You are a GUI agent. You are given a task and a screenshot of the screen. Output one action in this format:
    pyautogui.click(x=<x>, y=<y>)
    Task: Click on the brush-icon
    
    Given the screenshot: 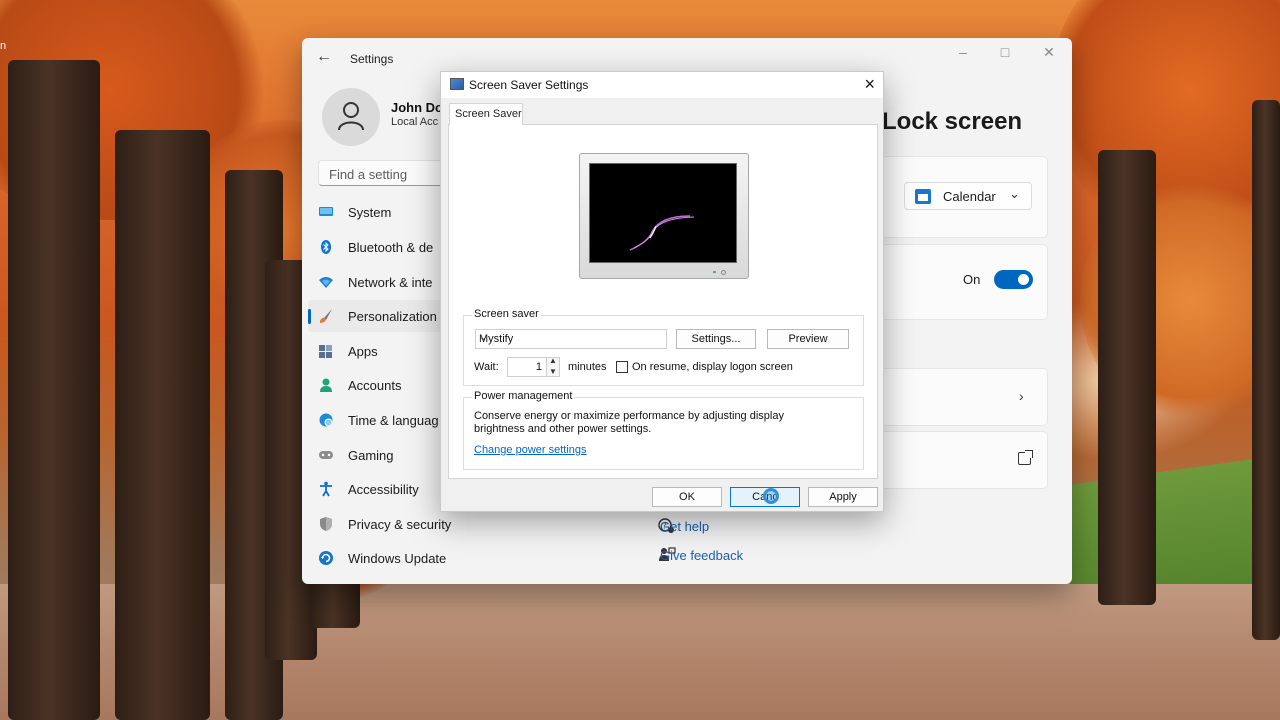 What is the action you would take?
    pyautogui.click(x=326, y=316)
    